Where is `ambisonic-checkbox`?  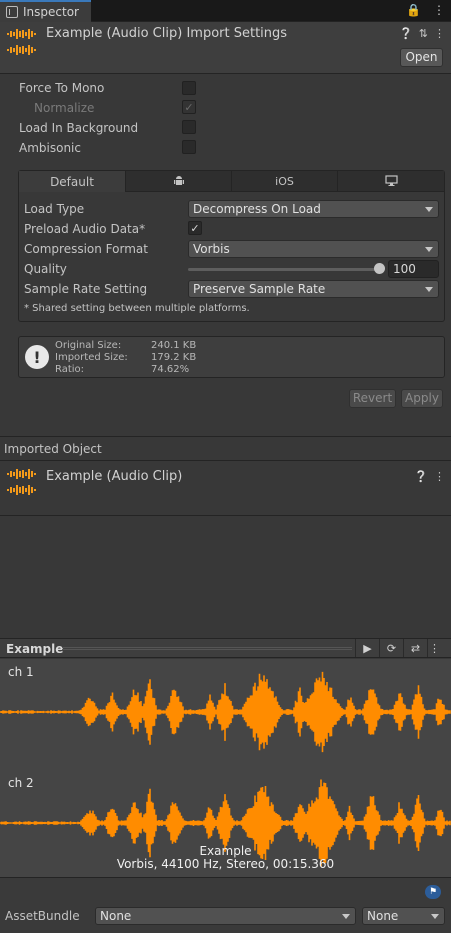
ambisonic-checkbox is located at coordinates (189, 147).